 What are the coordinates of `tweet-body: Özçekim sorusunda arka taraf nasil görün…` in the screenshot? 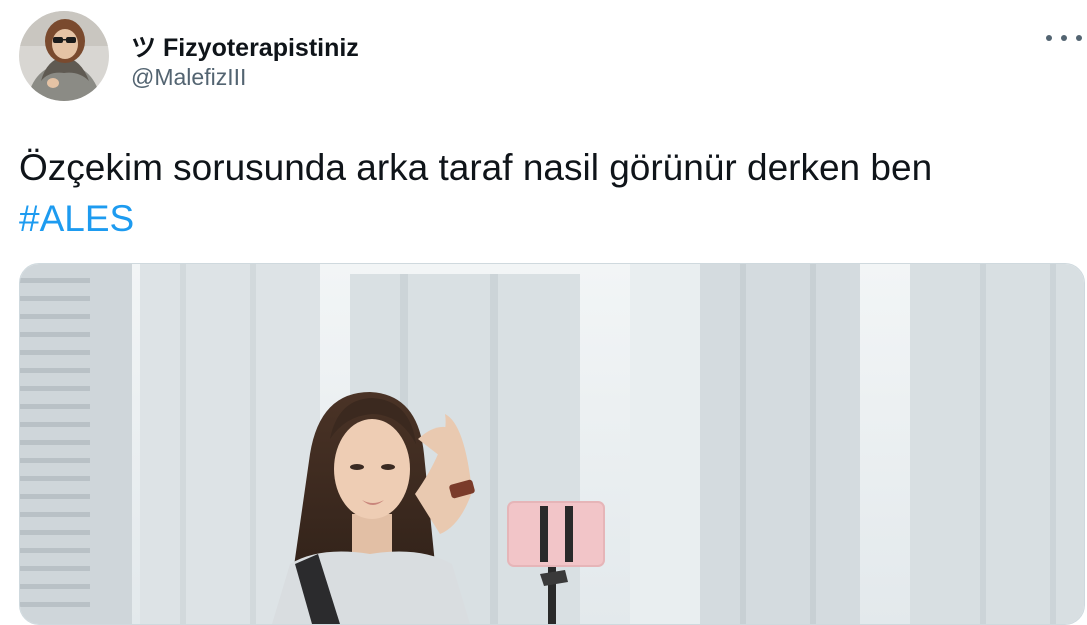 It's located at (476, 167).